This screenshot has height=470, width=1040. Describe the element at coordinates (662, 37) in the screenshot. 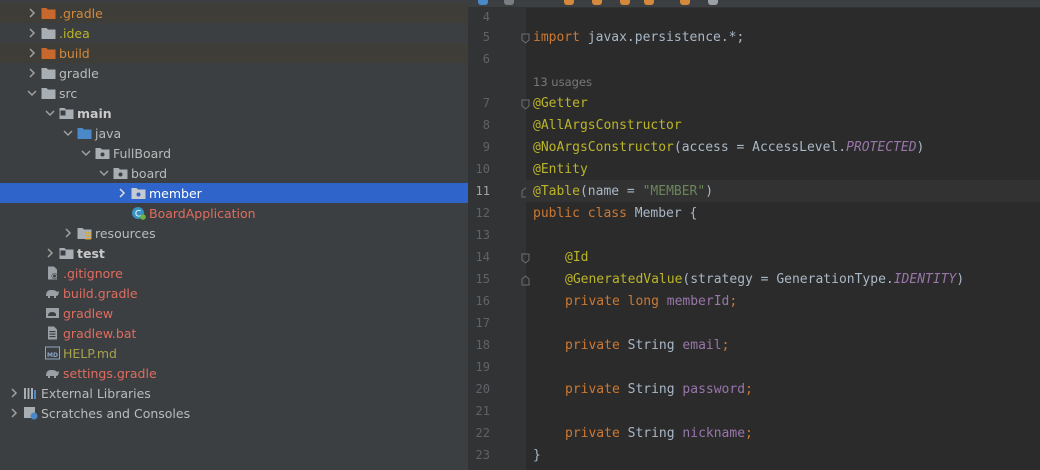

I see `code-text: javax.persistence.*;` at that location.